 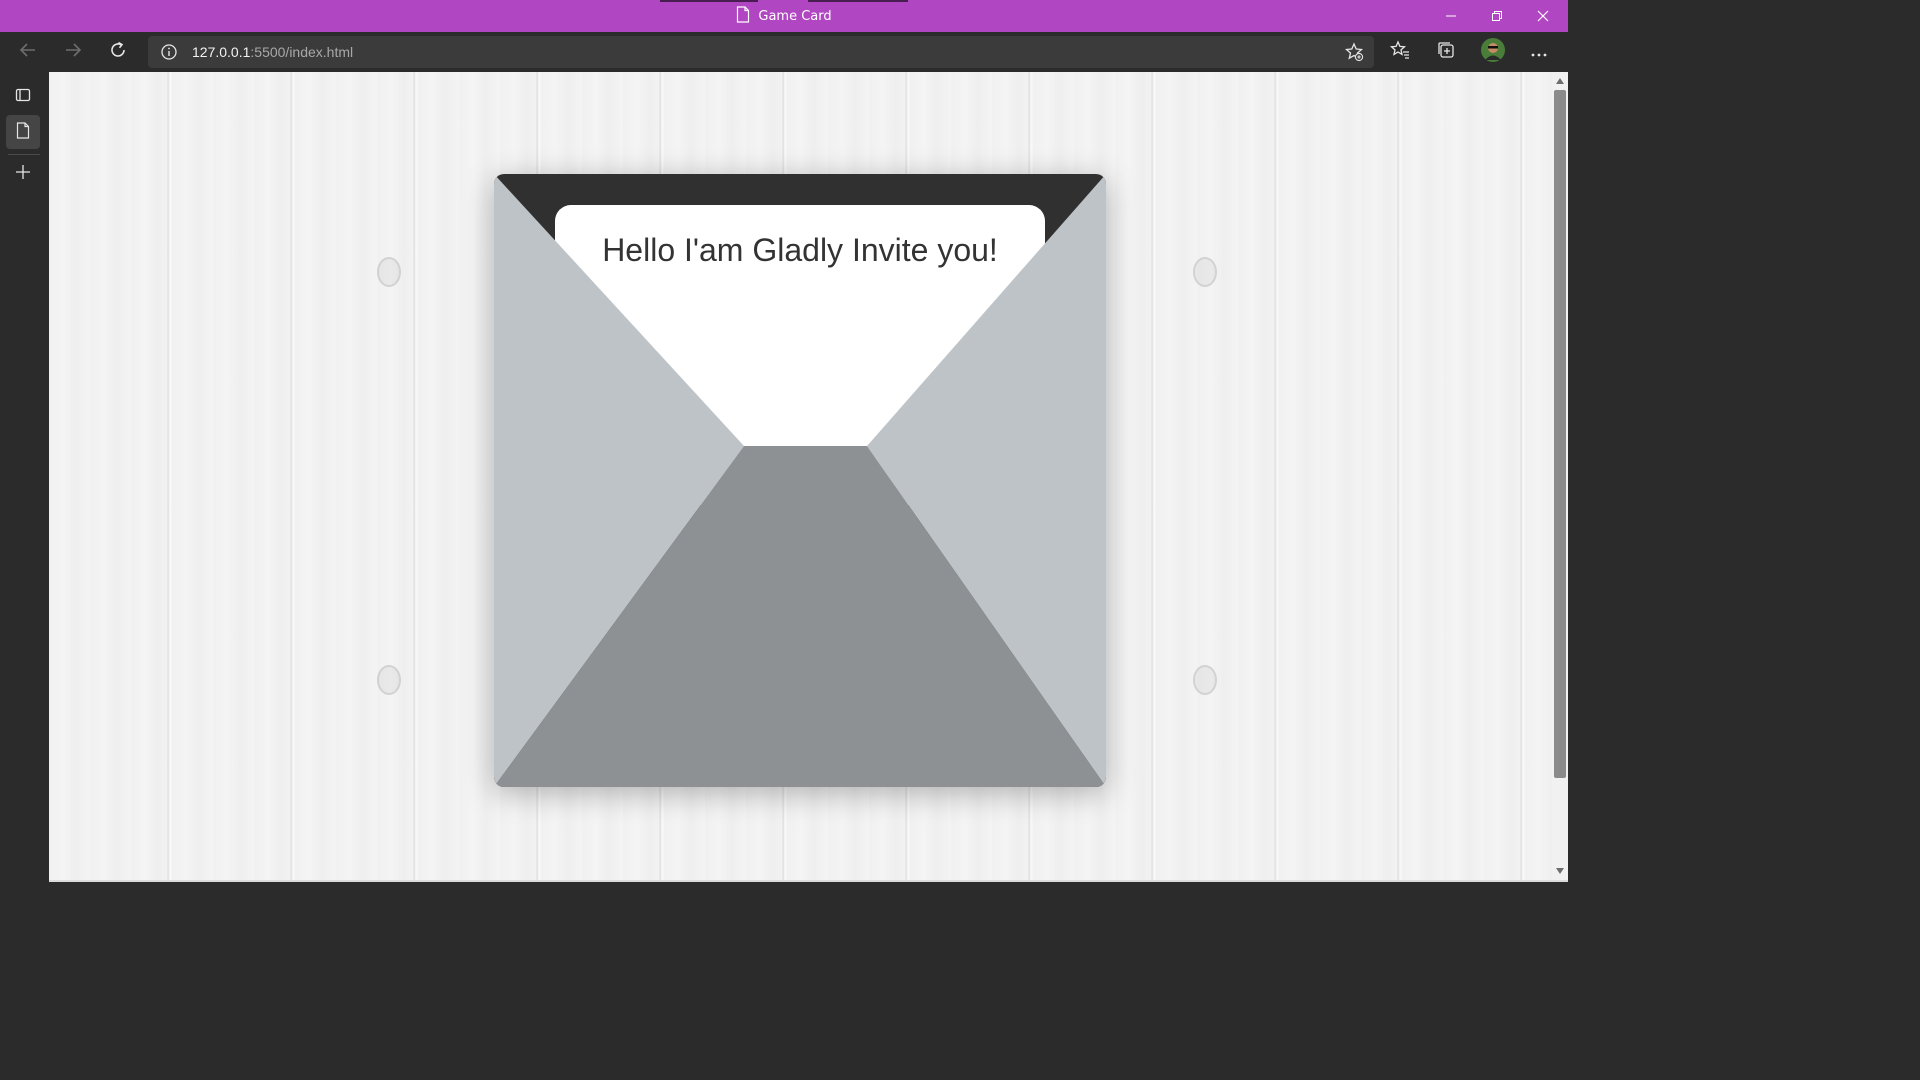 What do you see at coordinates (1497, 16) in the screenshot?
I see `restore-button` at bounding box center [1497, 16].